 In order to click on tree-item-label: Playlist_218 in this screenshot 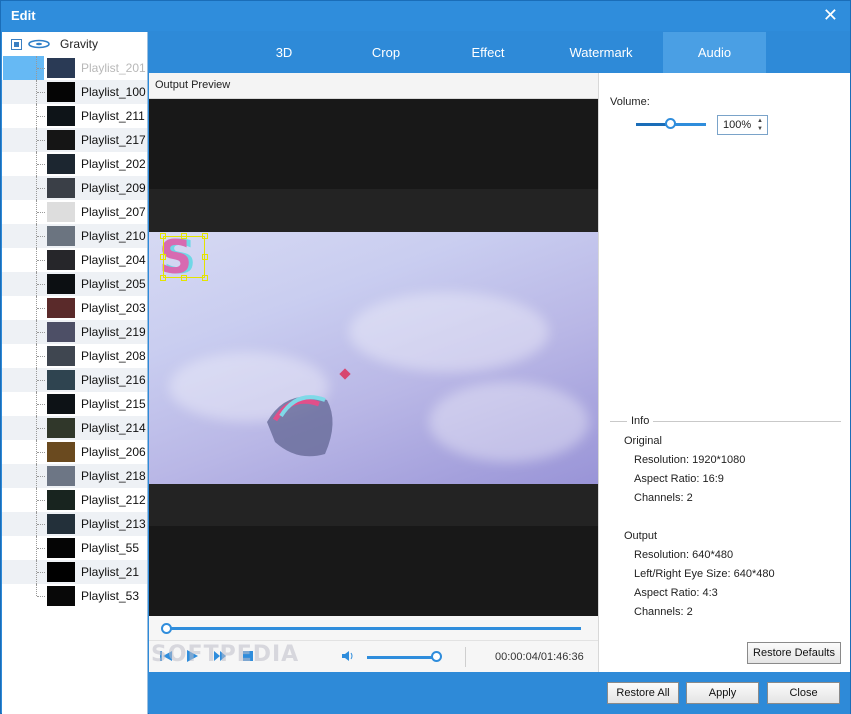, I will do `click(113, 476)`.